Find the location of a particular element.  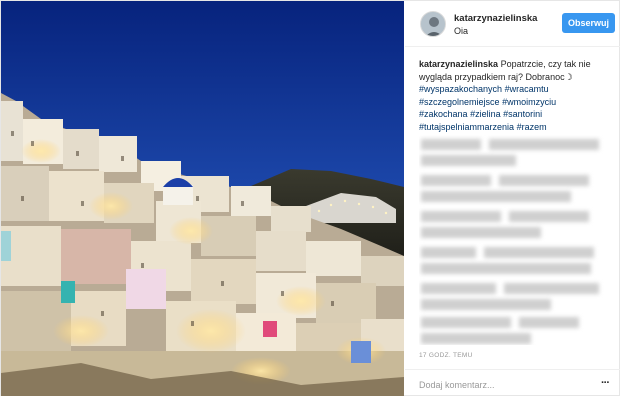

comment-bar: ··· is located at coordinates (512, 382).